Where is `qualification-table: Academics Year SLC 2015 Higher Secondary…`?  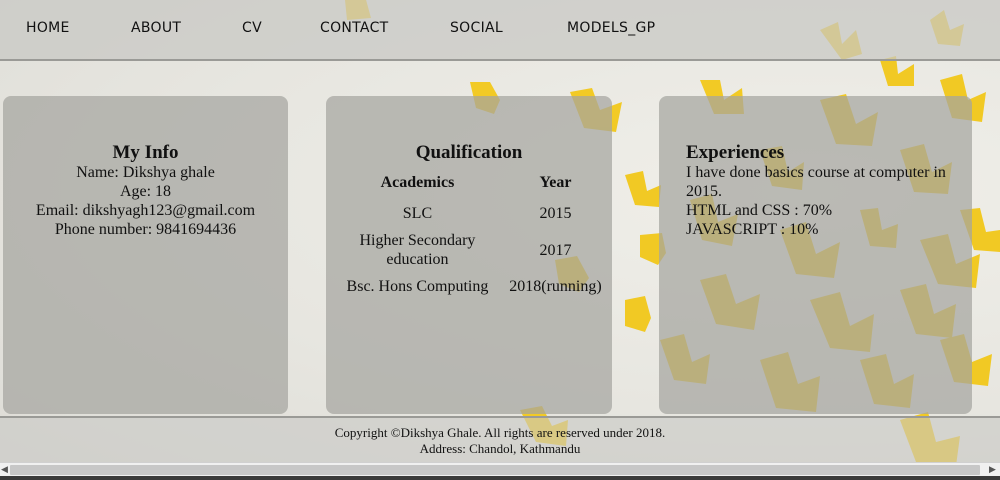 qualification-table: Academics Year SLC 2015 Higher Secondary… is located at coordinates (474, 236).